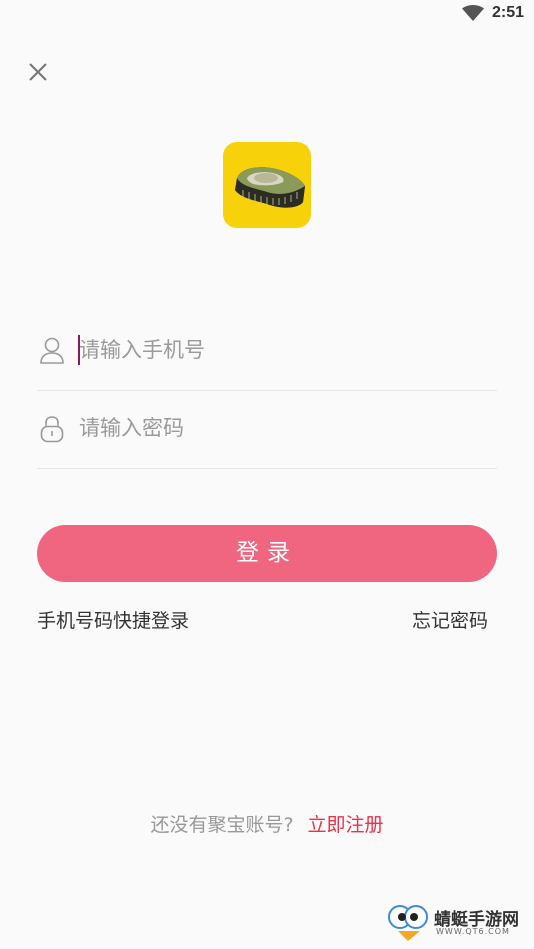  I want to click on dragonfly-logo-icon, so click(408, 923).